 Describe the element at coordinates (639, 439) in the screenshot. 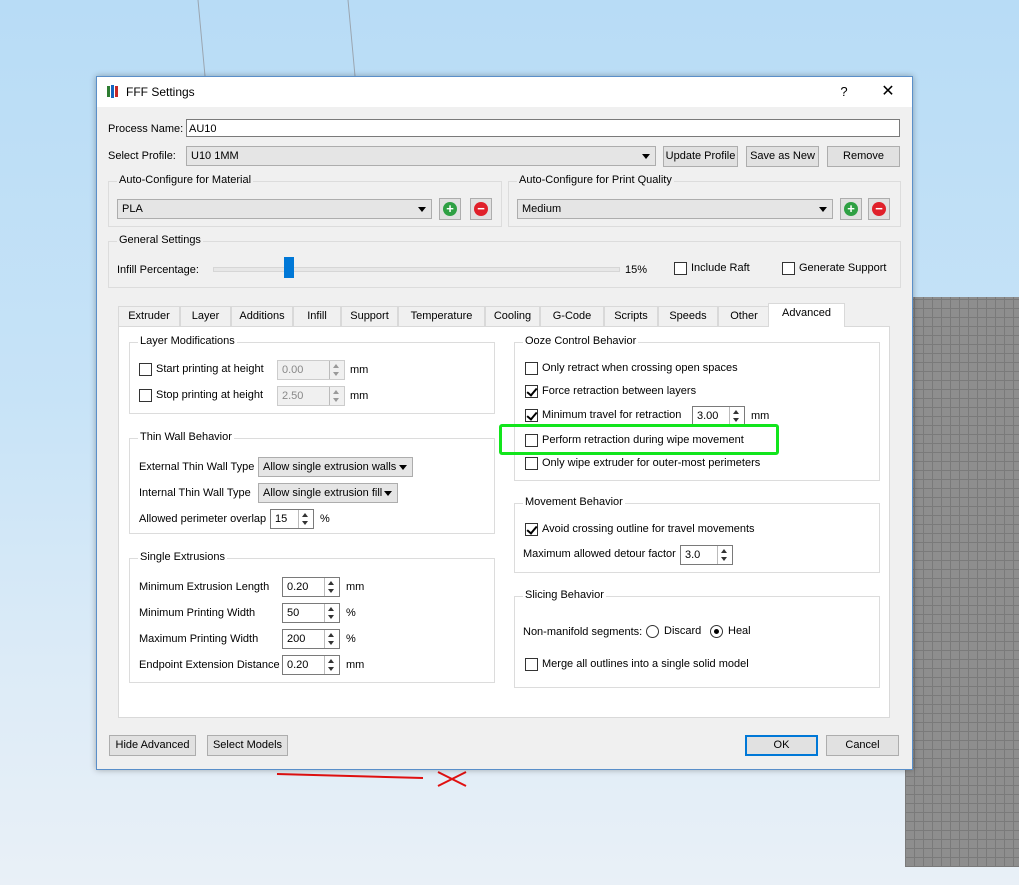

I see `highlight-box` at that location.